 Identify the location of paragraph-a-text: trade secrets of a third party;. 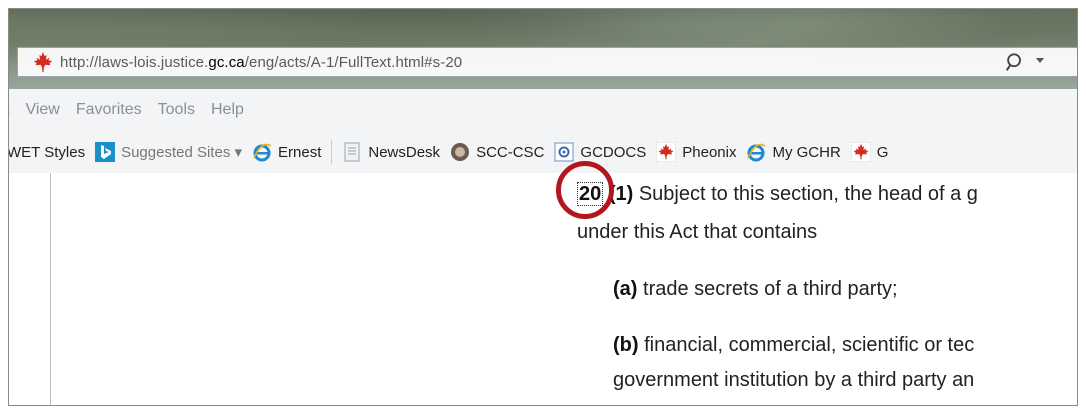
(767, 289).